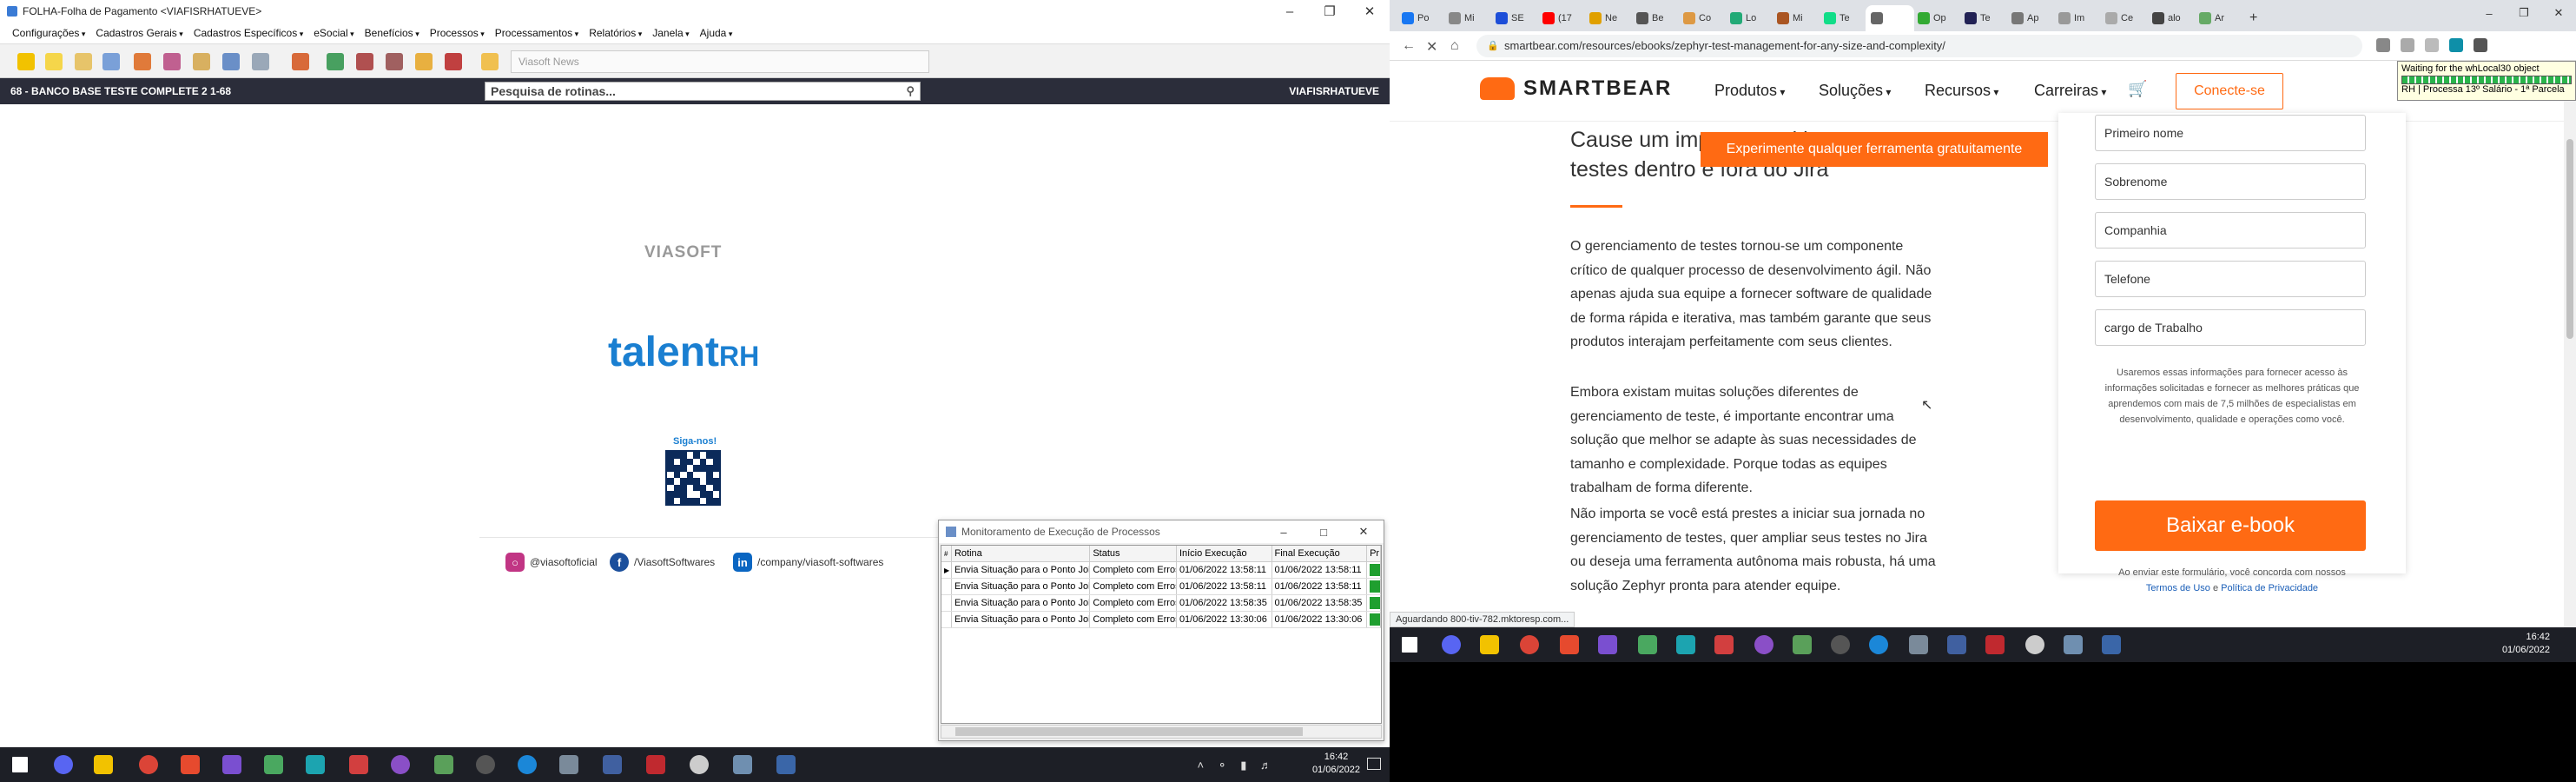 The height and width of the screenshot is (782, 2576). Describe the element at coordinates (2254, 18) in the screenshot. I see `new-tab-icon: +` at that location.